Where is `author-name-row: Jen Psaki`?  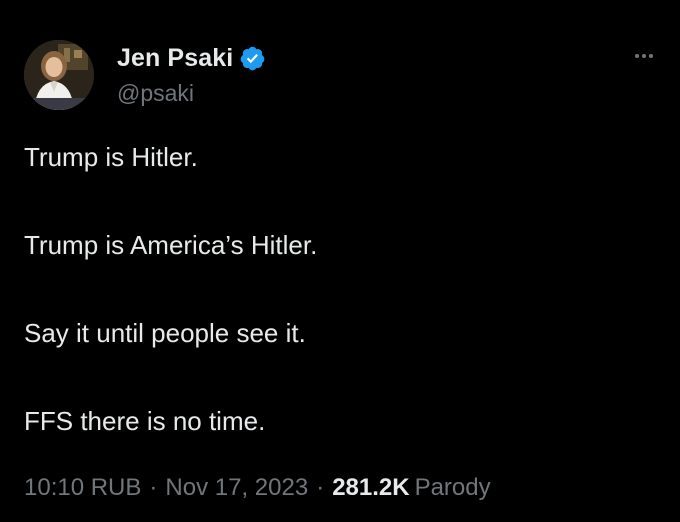 author-name-row: Jen Psaki is located at coordinates (191, 58).